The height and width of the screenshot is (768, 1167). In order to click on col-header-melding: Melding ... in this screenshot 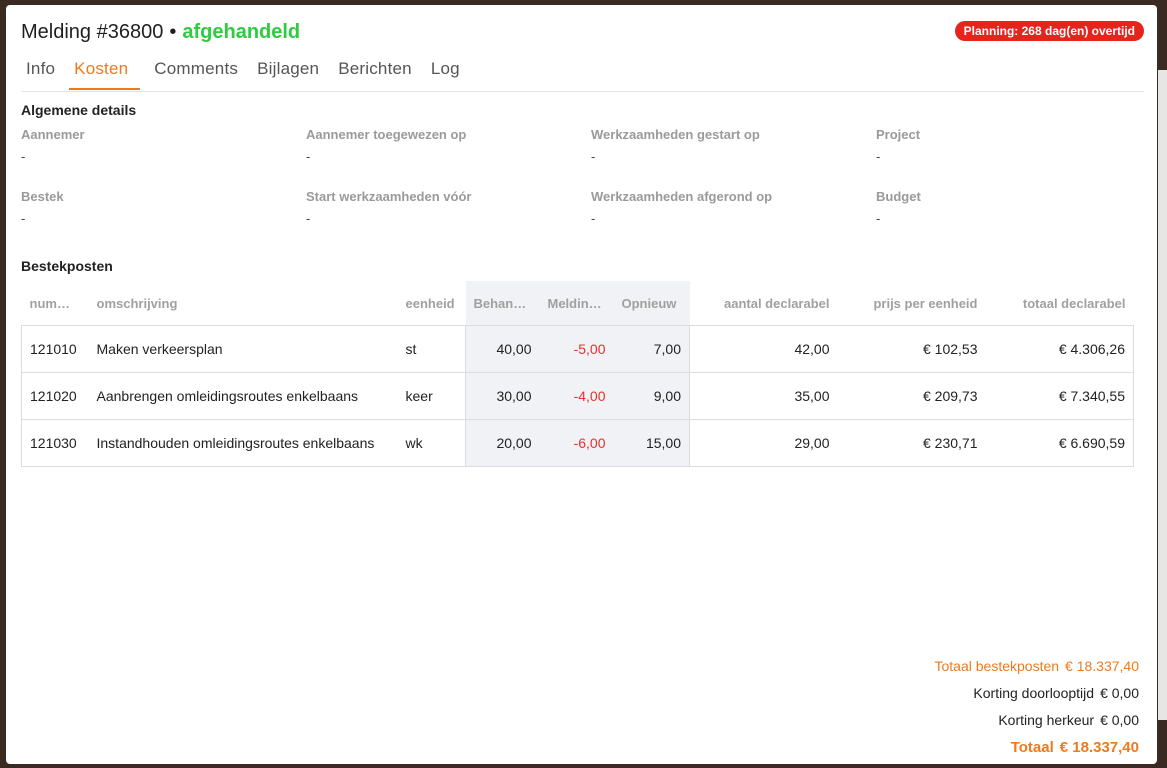, I will do `click(576, 303)`.